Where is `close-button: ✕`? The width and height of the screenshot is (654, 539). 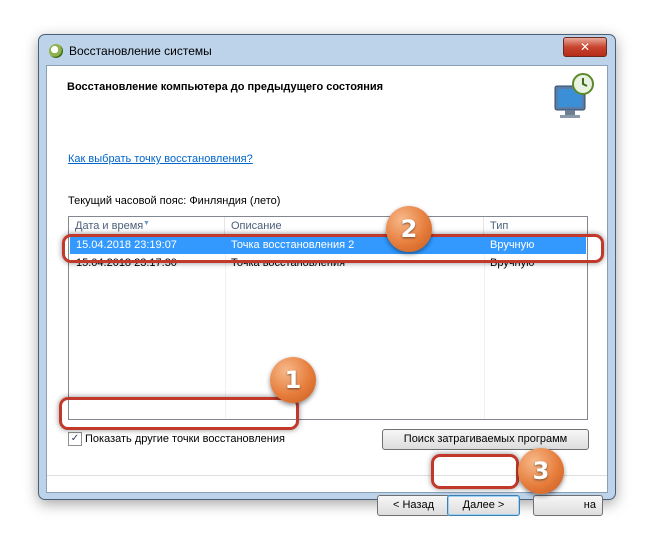
close-button: ✕ is located at coordinates (585, 47).